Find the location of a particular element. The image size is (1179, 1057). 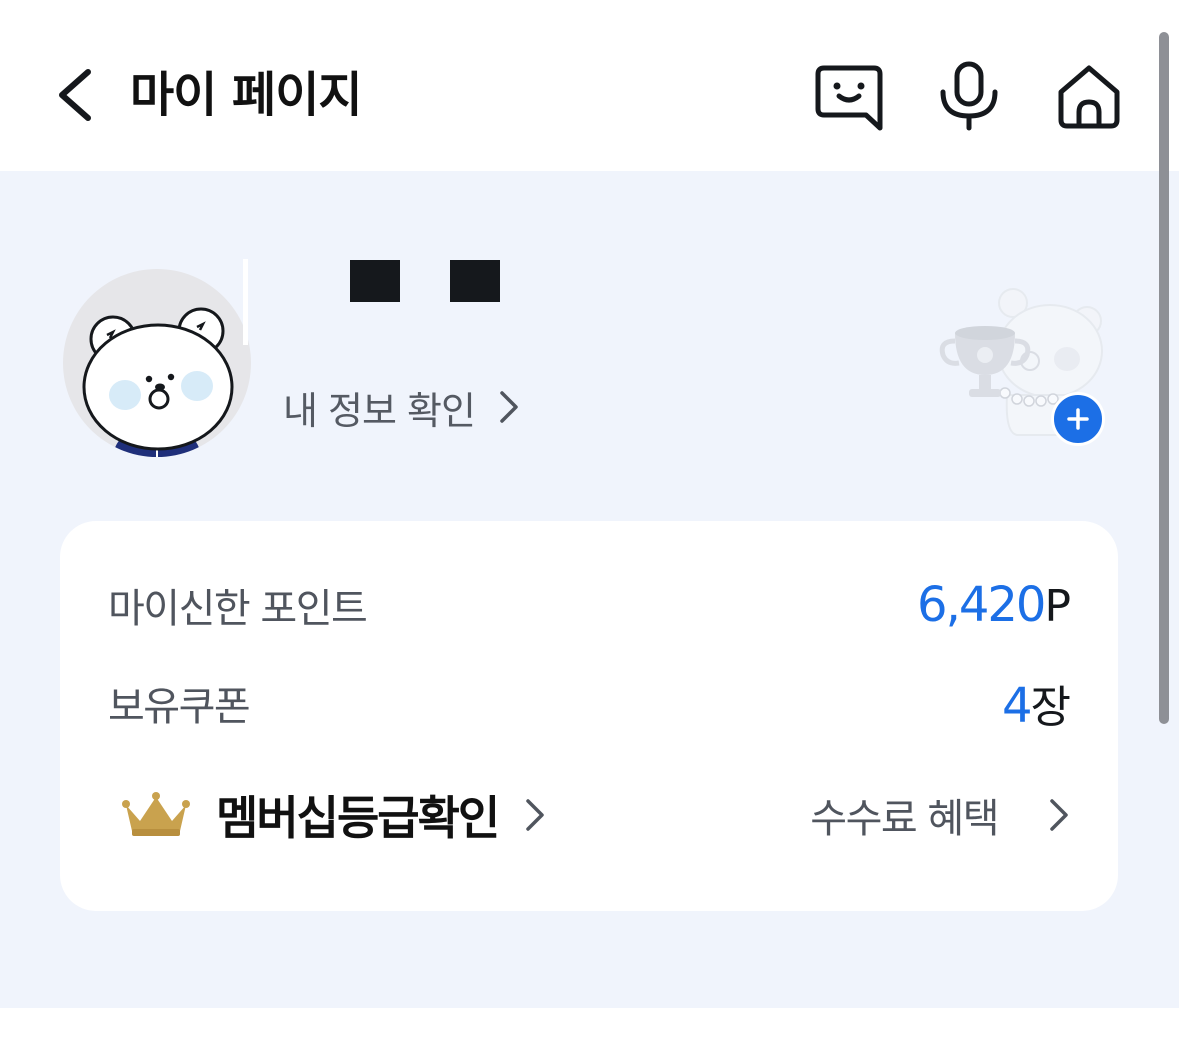

voice-button is located at coordinates (969, 95).